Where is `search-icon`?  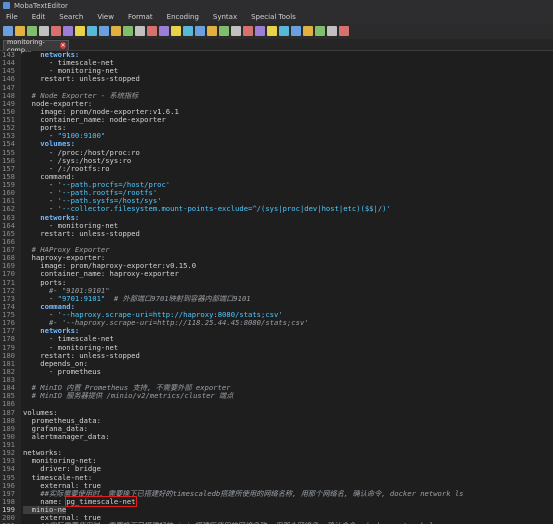
search-icon is located at coordinates (188, 31).